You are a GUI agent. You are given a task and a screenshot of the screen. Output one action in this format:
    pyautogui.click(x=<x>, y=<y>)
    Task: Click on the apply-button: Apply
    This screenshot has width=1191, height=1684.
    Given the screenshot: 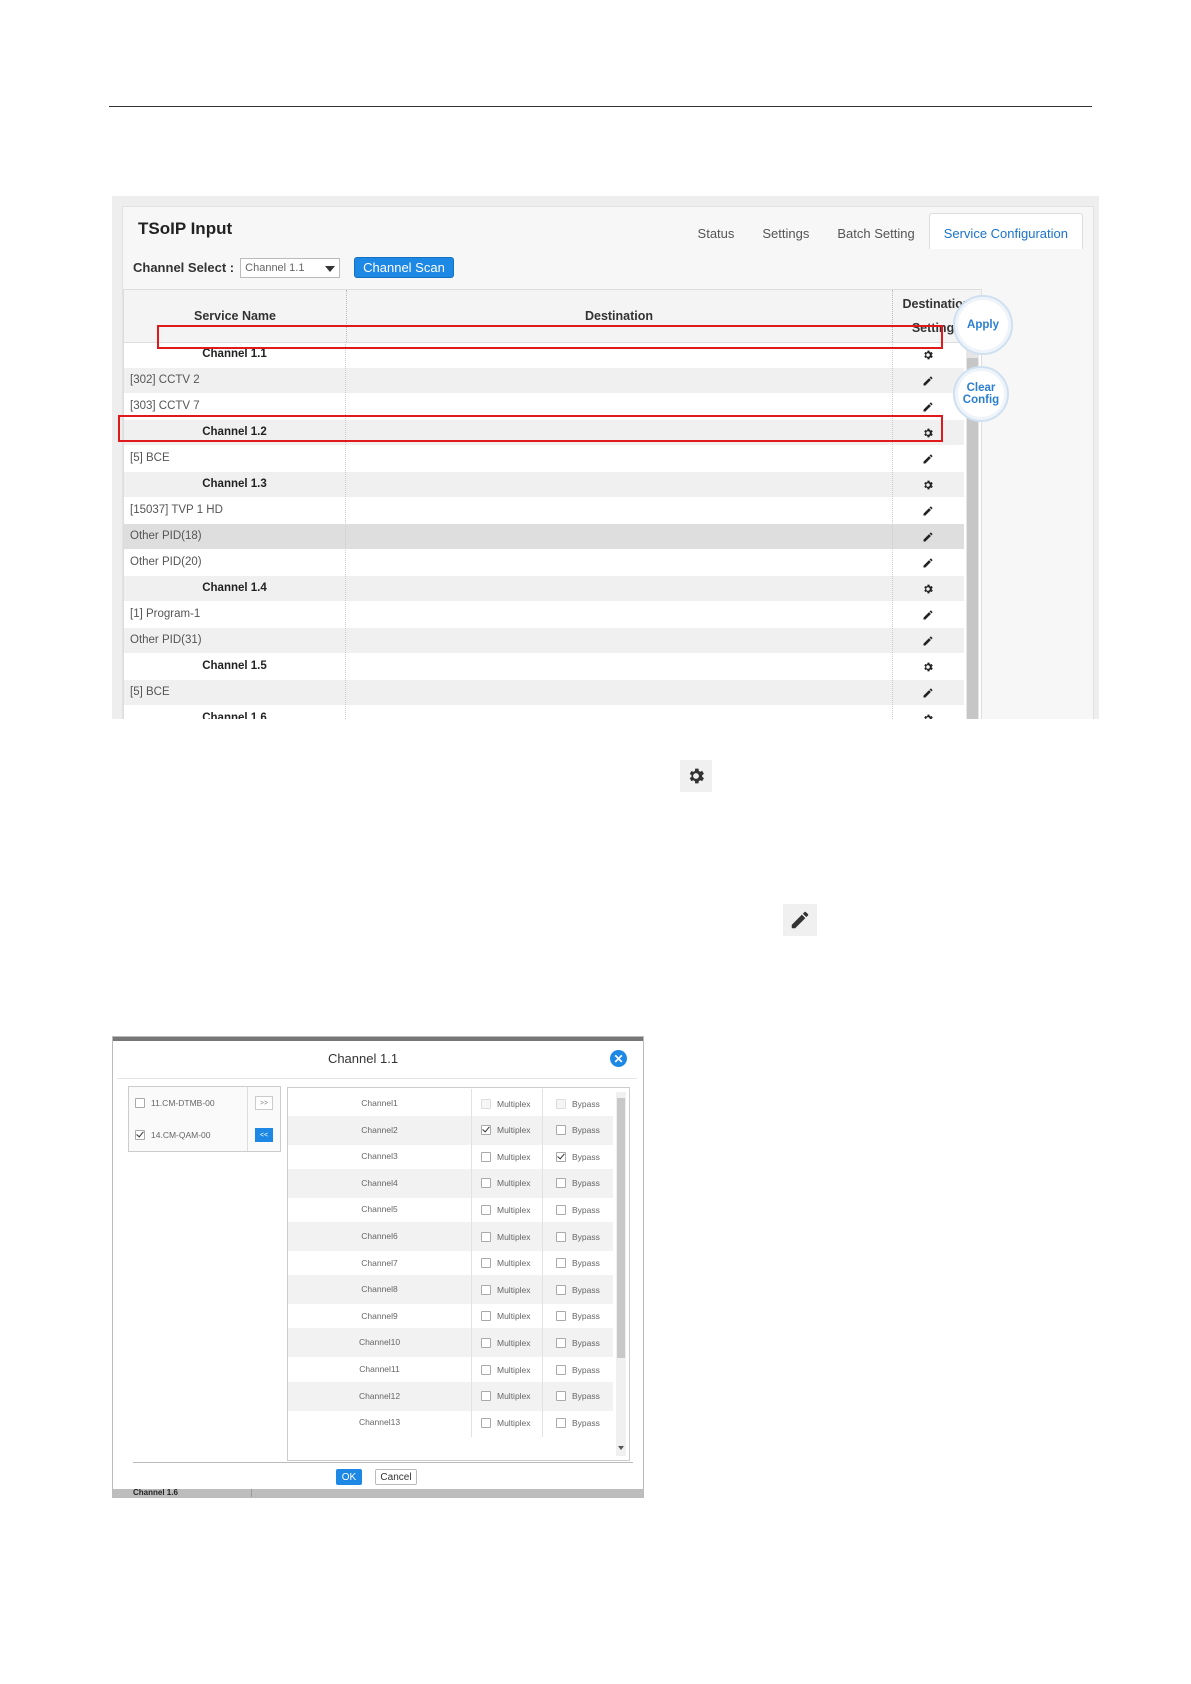 What is the action you would take?
    pyautogui.click(x=983, y=325)
    